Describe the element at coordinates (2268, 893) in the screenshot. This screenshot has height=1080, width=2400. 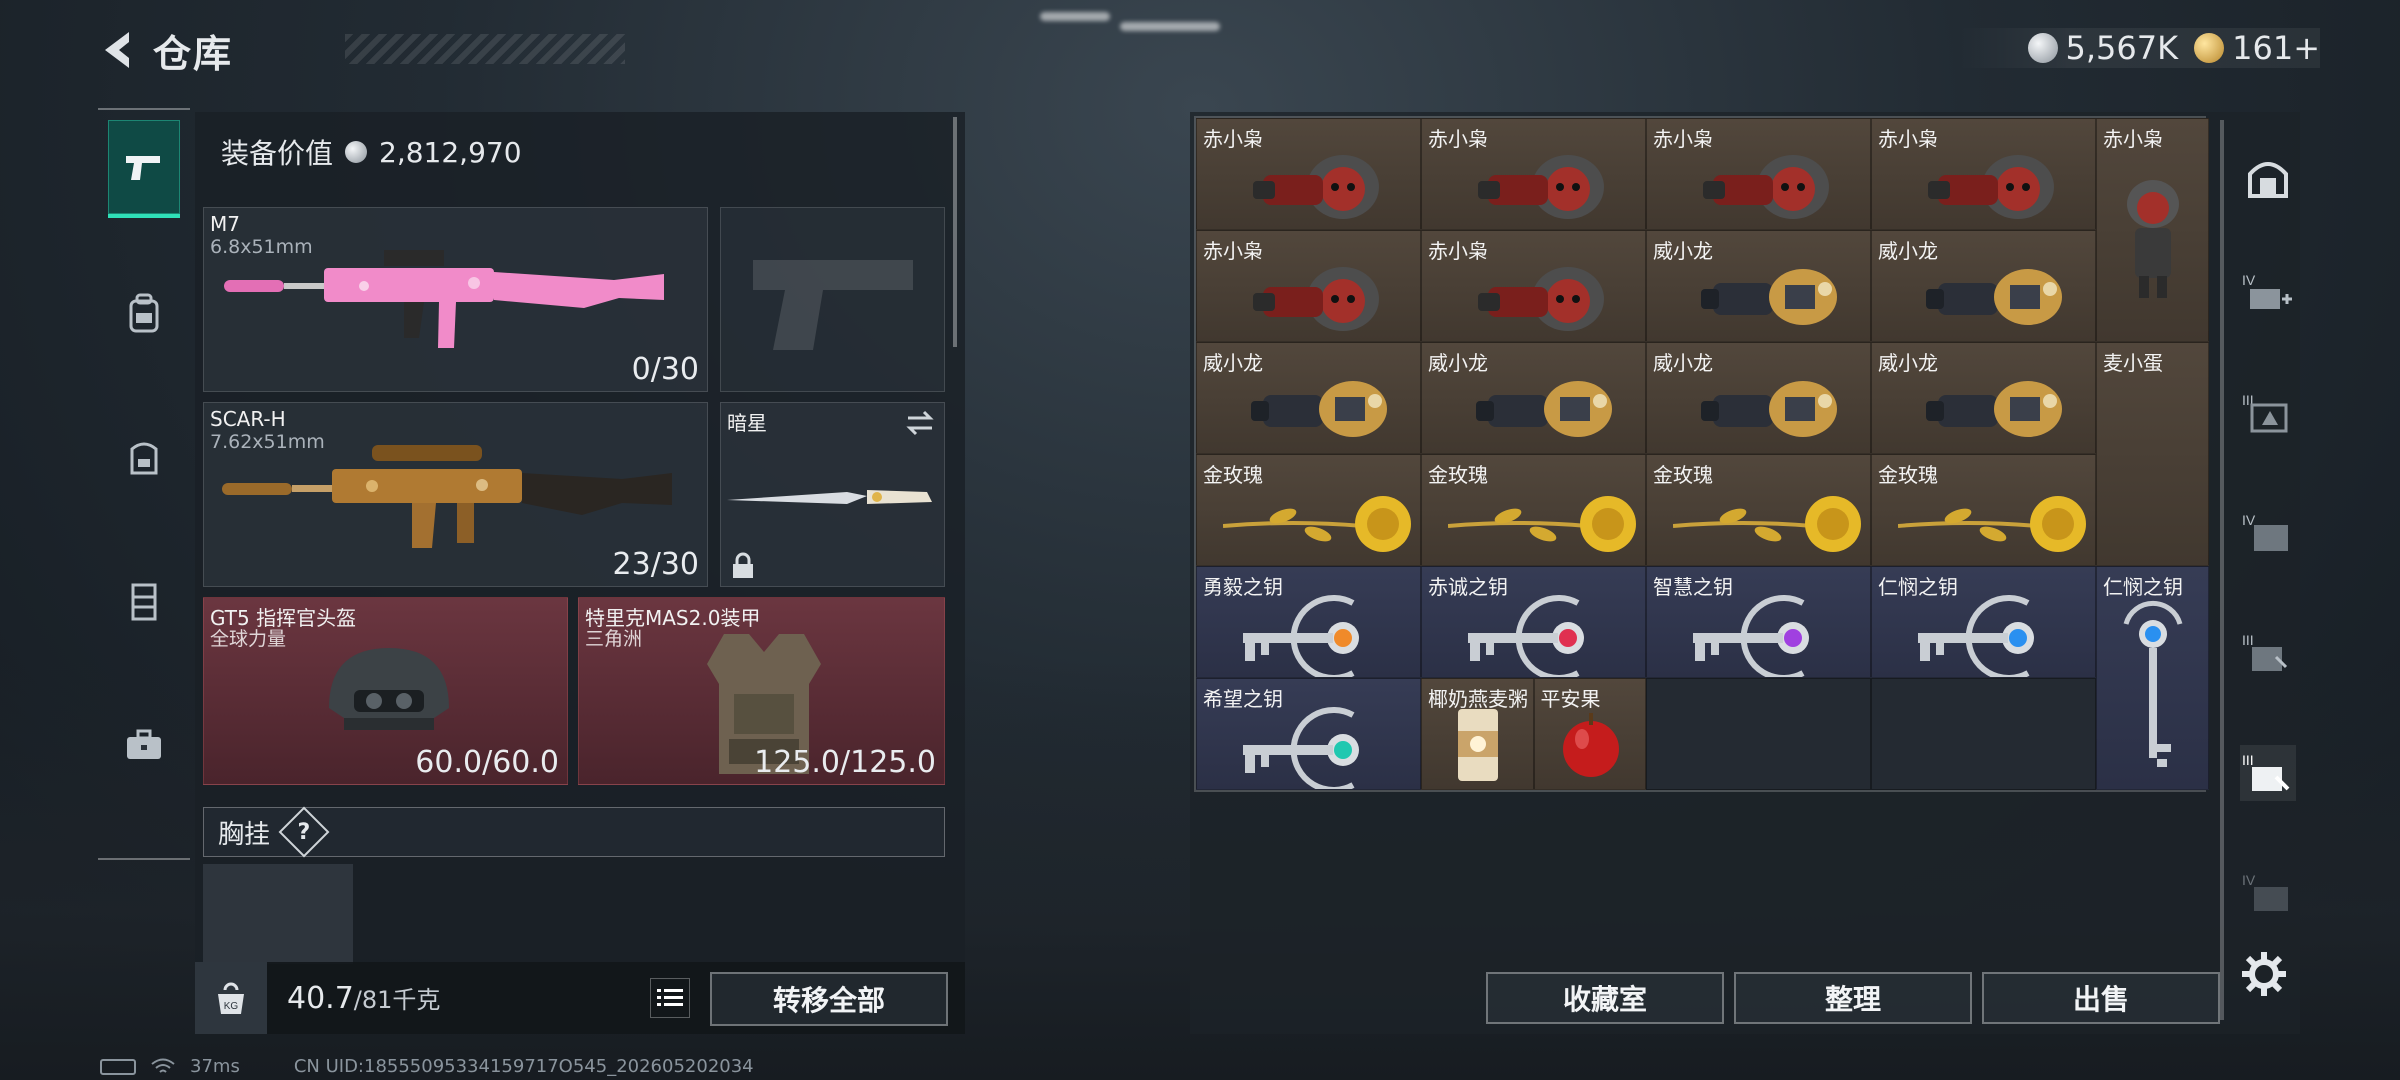
I see `tab-storage-locked: IV` at that location.